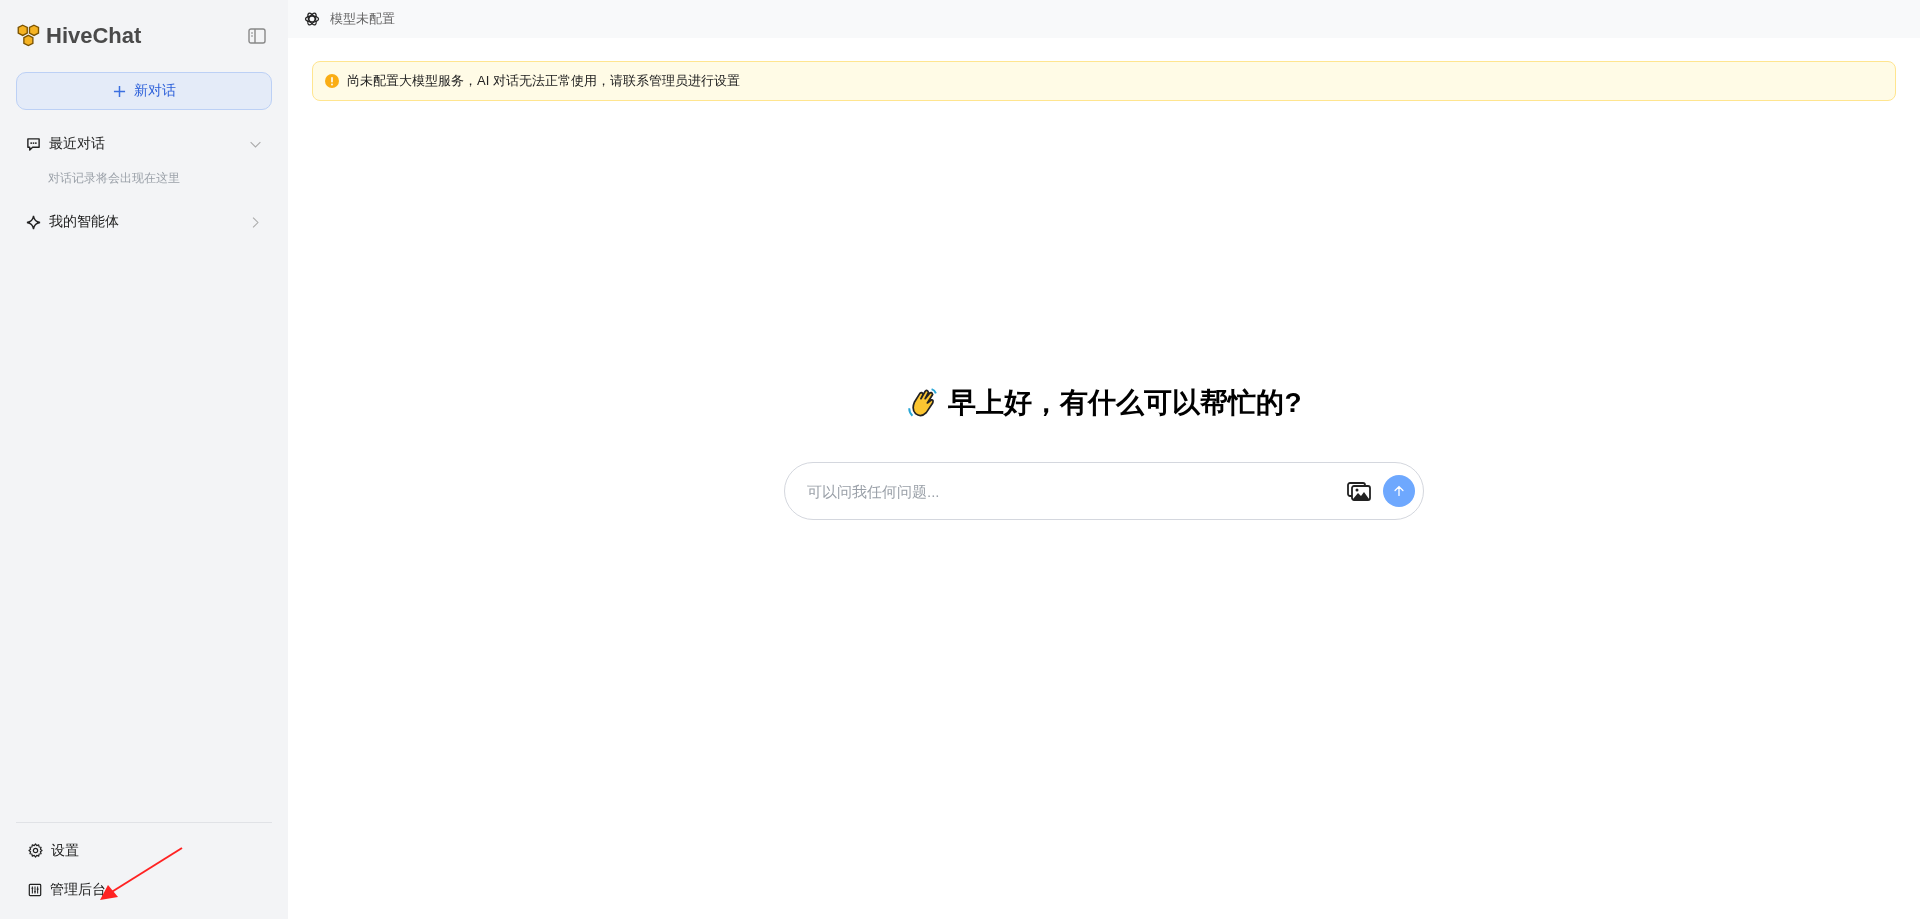 The width and height of the screenshot is (1920, 919). Describe the element at coordinates (144, 889) in the screenshot. I see `sidebar-link: 管理后台` at that location.